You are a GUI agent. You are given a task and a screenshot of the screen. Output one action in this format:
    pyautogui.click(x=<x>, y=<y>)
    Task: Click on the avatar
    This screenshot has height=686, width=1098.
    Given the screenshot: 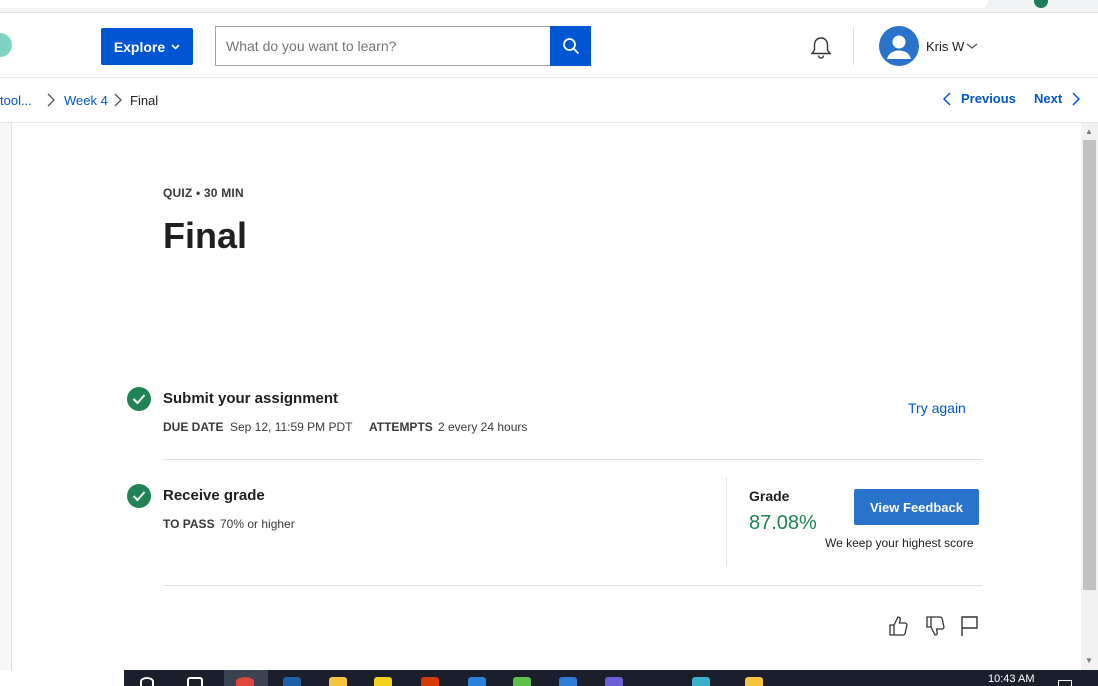 What is the action you would take?
    pyautogui.click(x=899, y=46)
    